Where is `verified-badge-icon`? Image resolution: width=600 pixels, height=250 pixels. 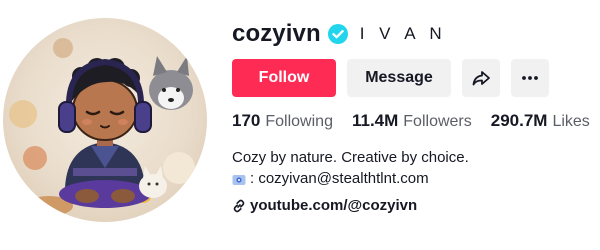
verified-badge-icon is located at coordinates (337, 34).